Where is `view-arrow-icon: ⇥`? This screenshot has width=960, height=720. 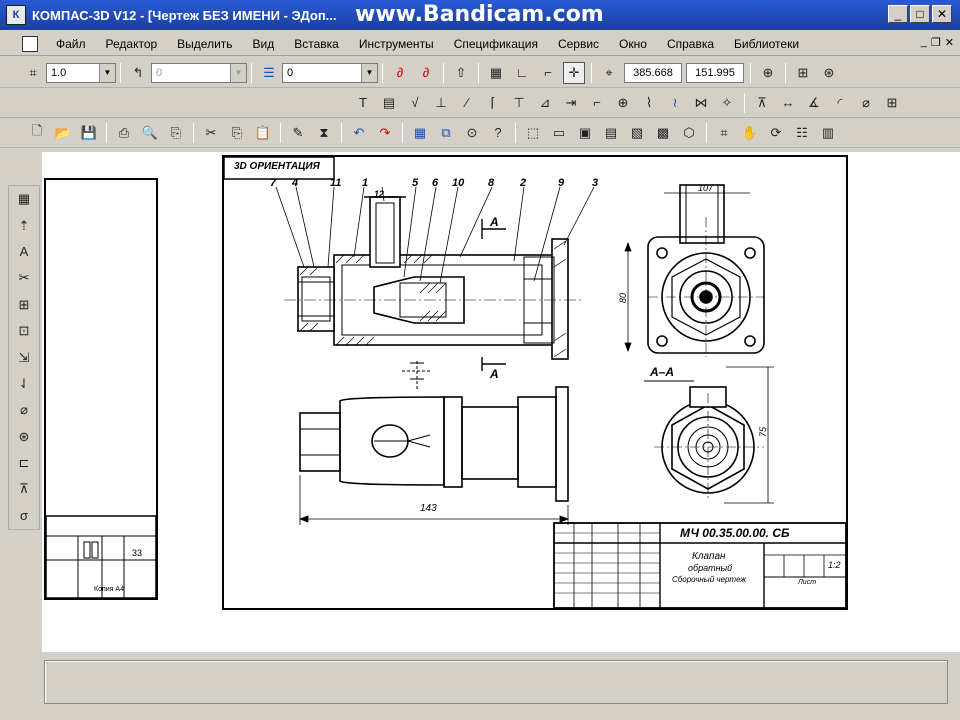
view-arrow-icon: ⇥ is located at coordinates (571, 103).